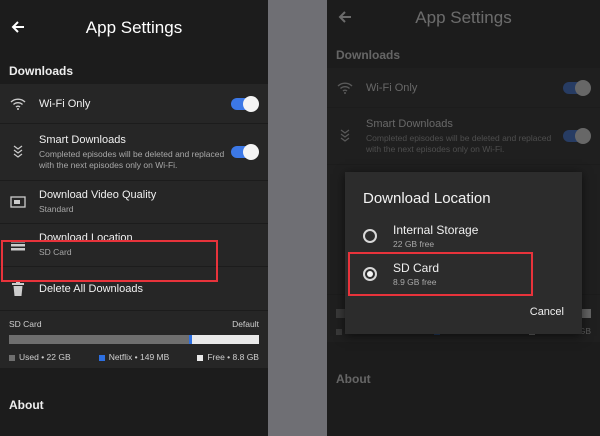 The height and width of the screenshot is (436, 600). I want to click on option-label: Internal Storage, so click(436, 230).